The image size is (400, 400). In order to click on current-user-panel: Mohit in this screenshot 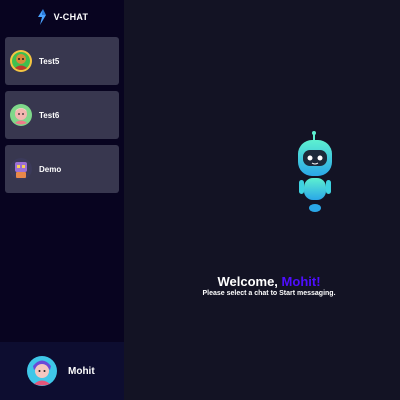, I will do `click(62, 371)`.